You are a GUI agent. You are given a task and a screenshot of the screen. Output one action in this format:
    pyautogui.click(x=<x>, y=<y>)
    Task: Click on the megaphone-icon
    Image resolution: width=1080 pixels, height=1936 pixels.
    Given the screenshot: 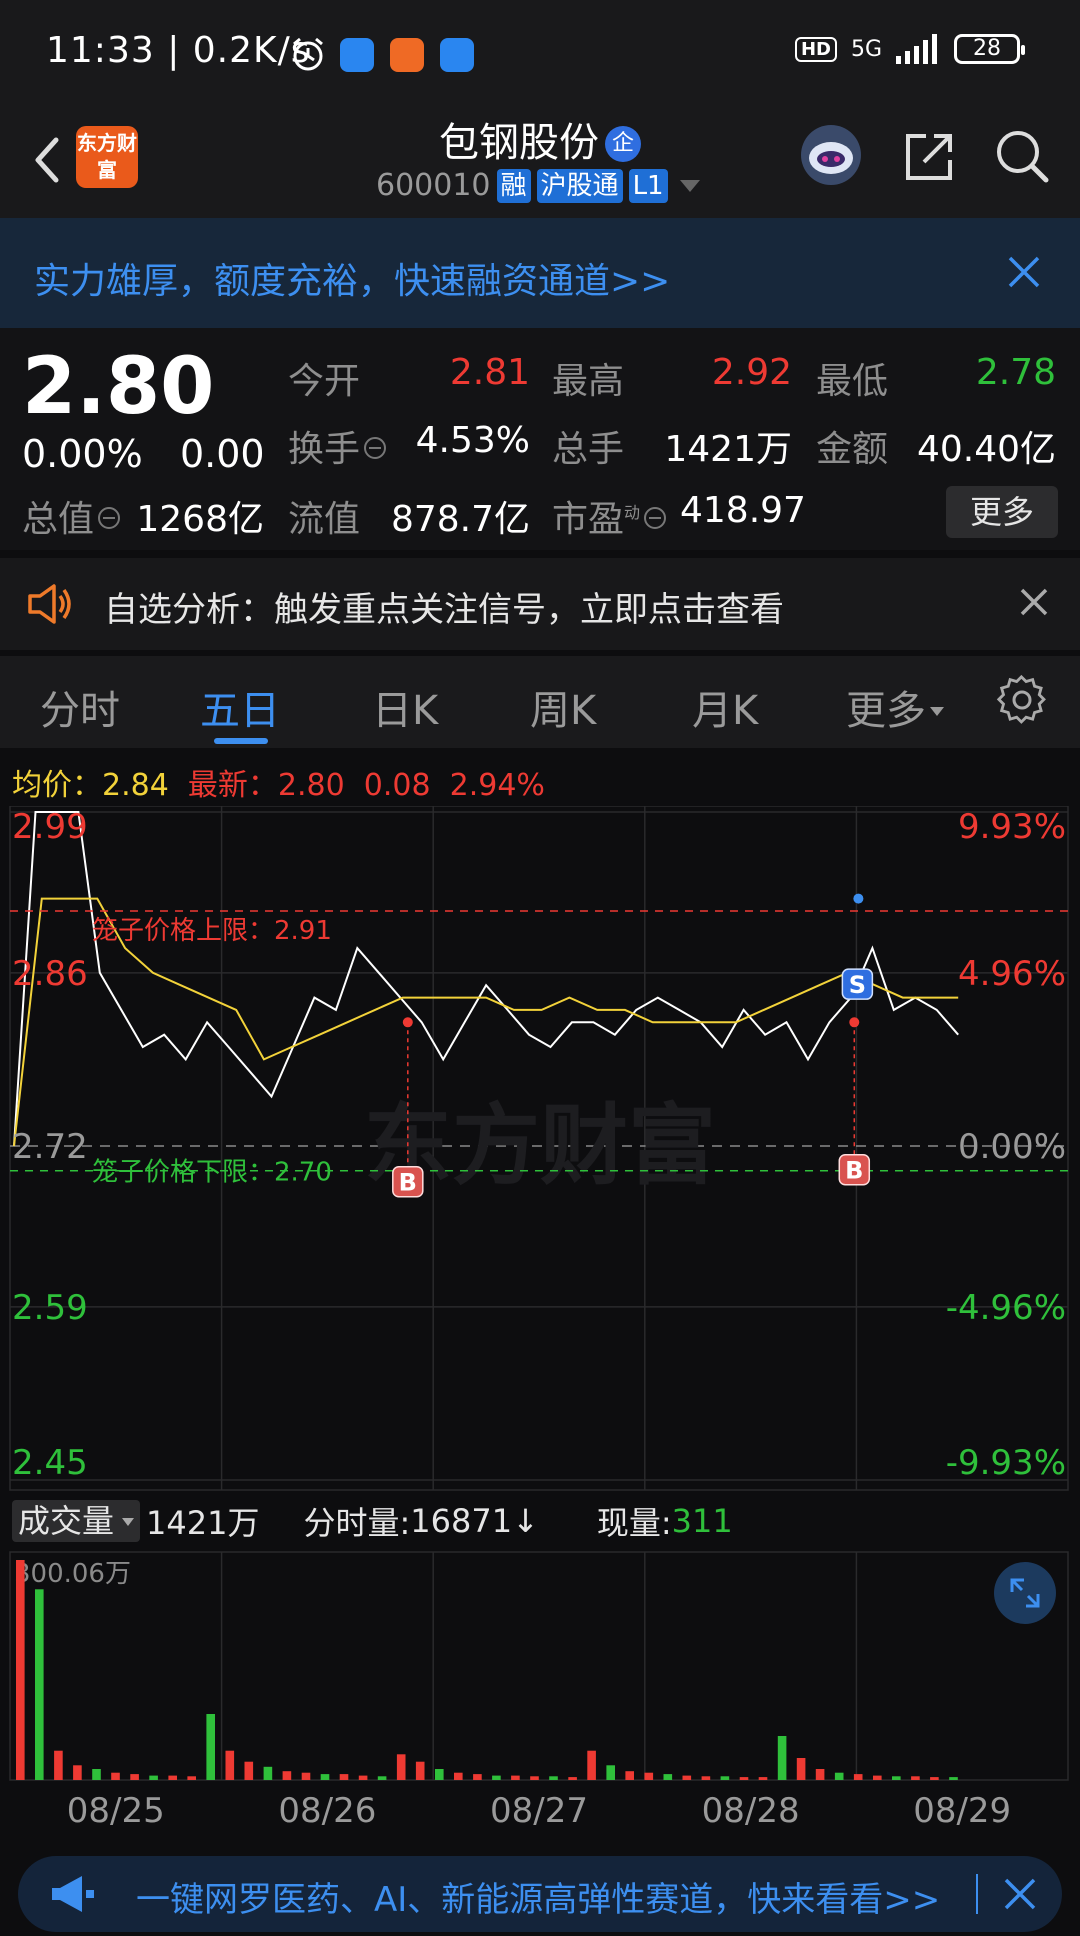 What is the action you would take?
    pyautogui.click(x=73, y=1894)
    